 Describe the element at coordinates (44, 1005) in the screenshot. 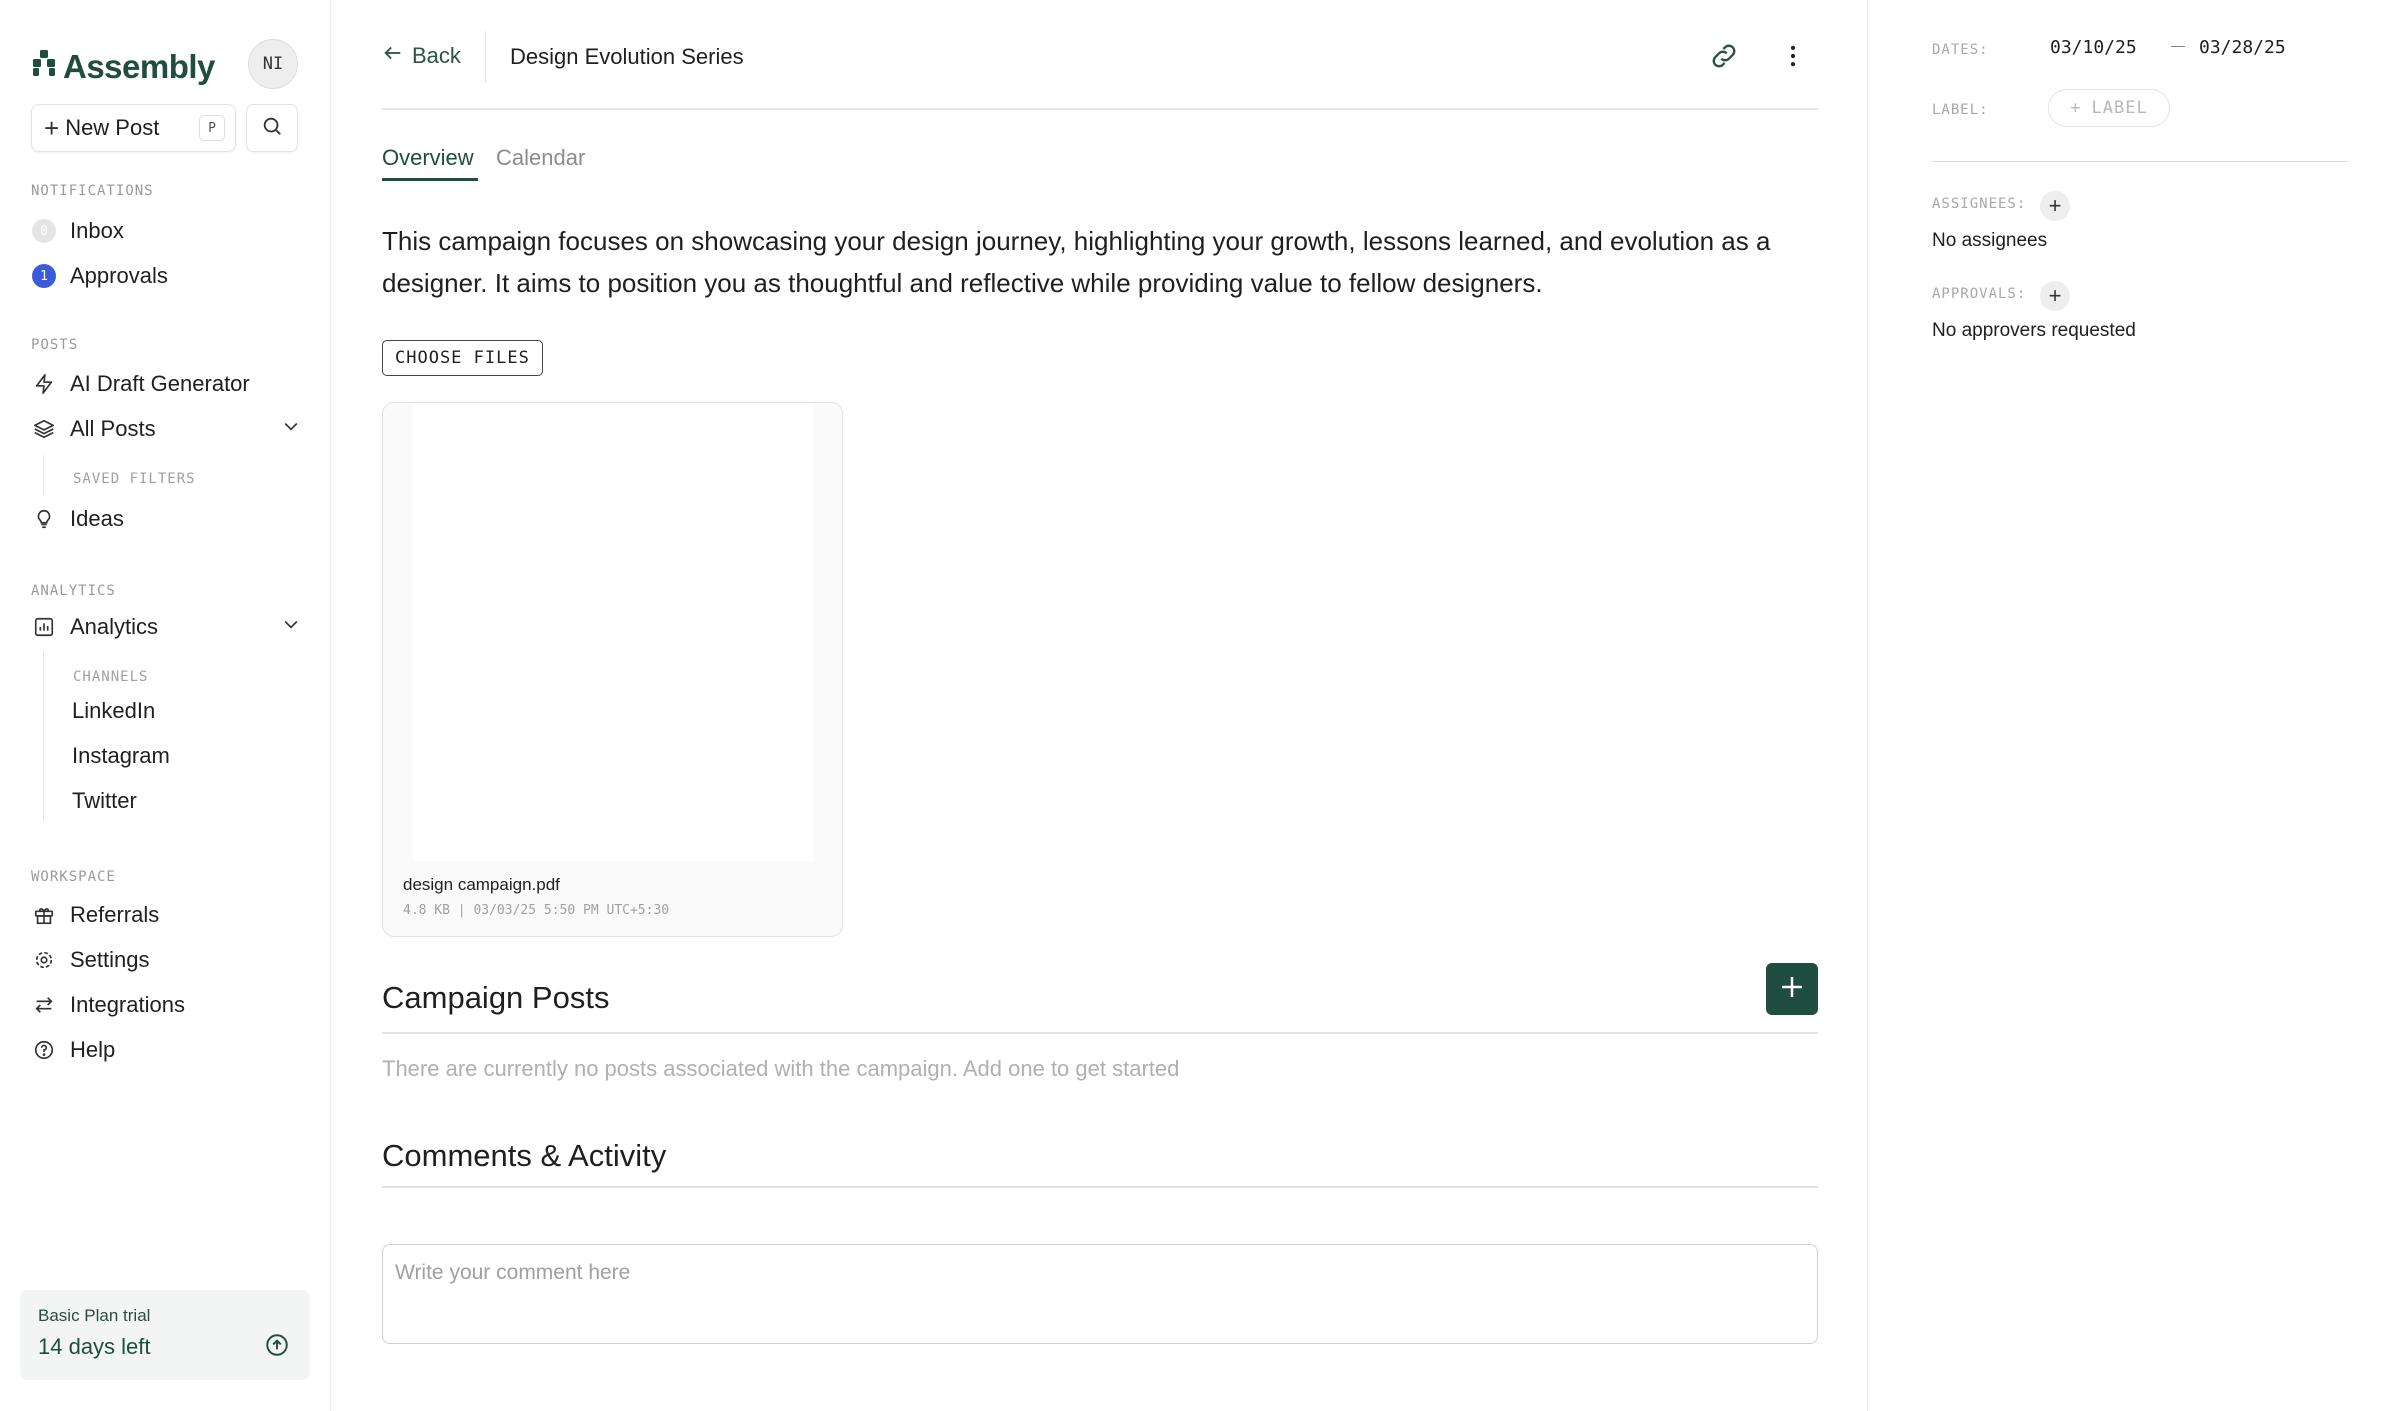

I see `arrows-exchange-icon` at that location.